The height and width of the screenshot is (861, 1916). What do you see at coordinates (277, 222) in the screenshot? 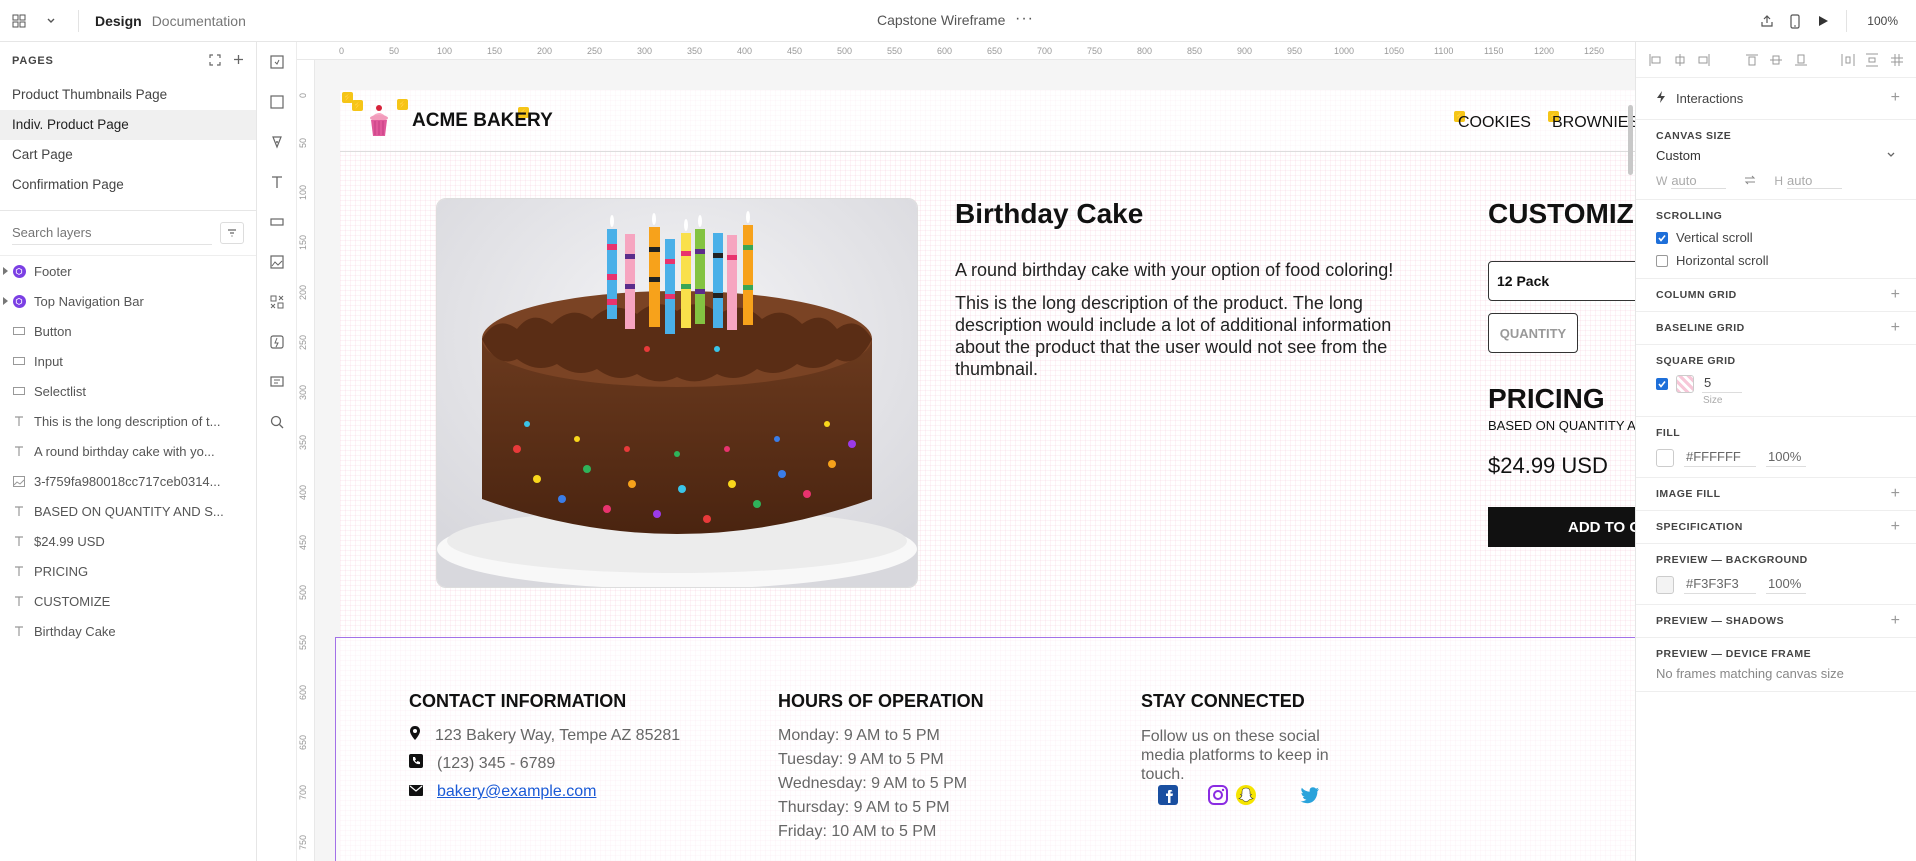
I see `component-tool-icon` at bounding box center [277, 222].